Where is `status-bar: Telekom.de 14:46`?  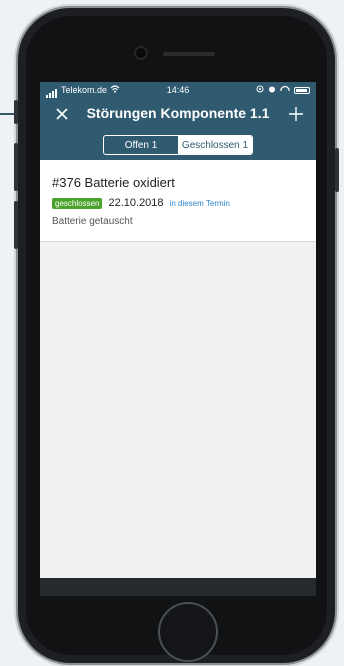
status-bar: Telekom.de 14:46 is located at coordinates (178, 90).